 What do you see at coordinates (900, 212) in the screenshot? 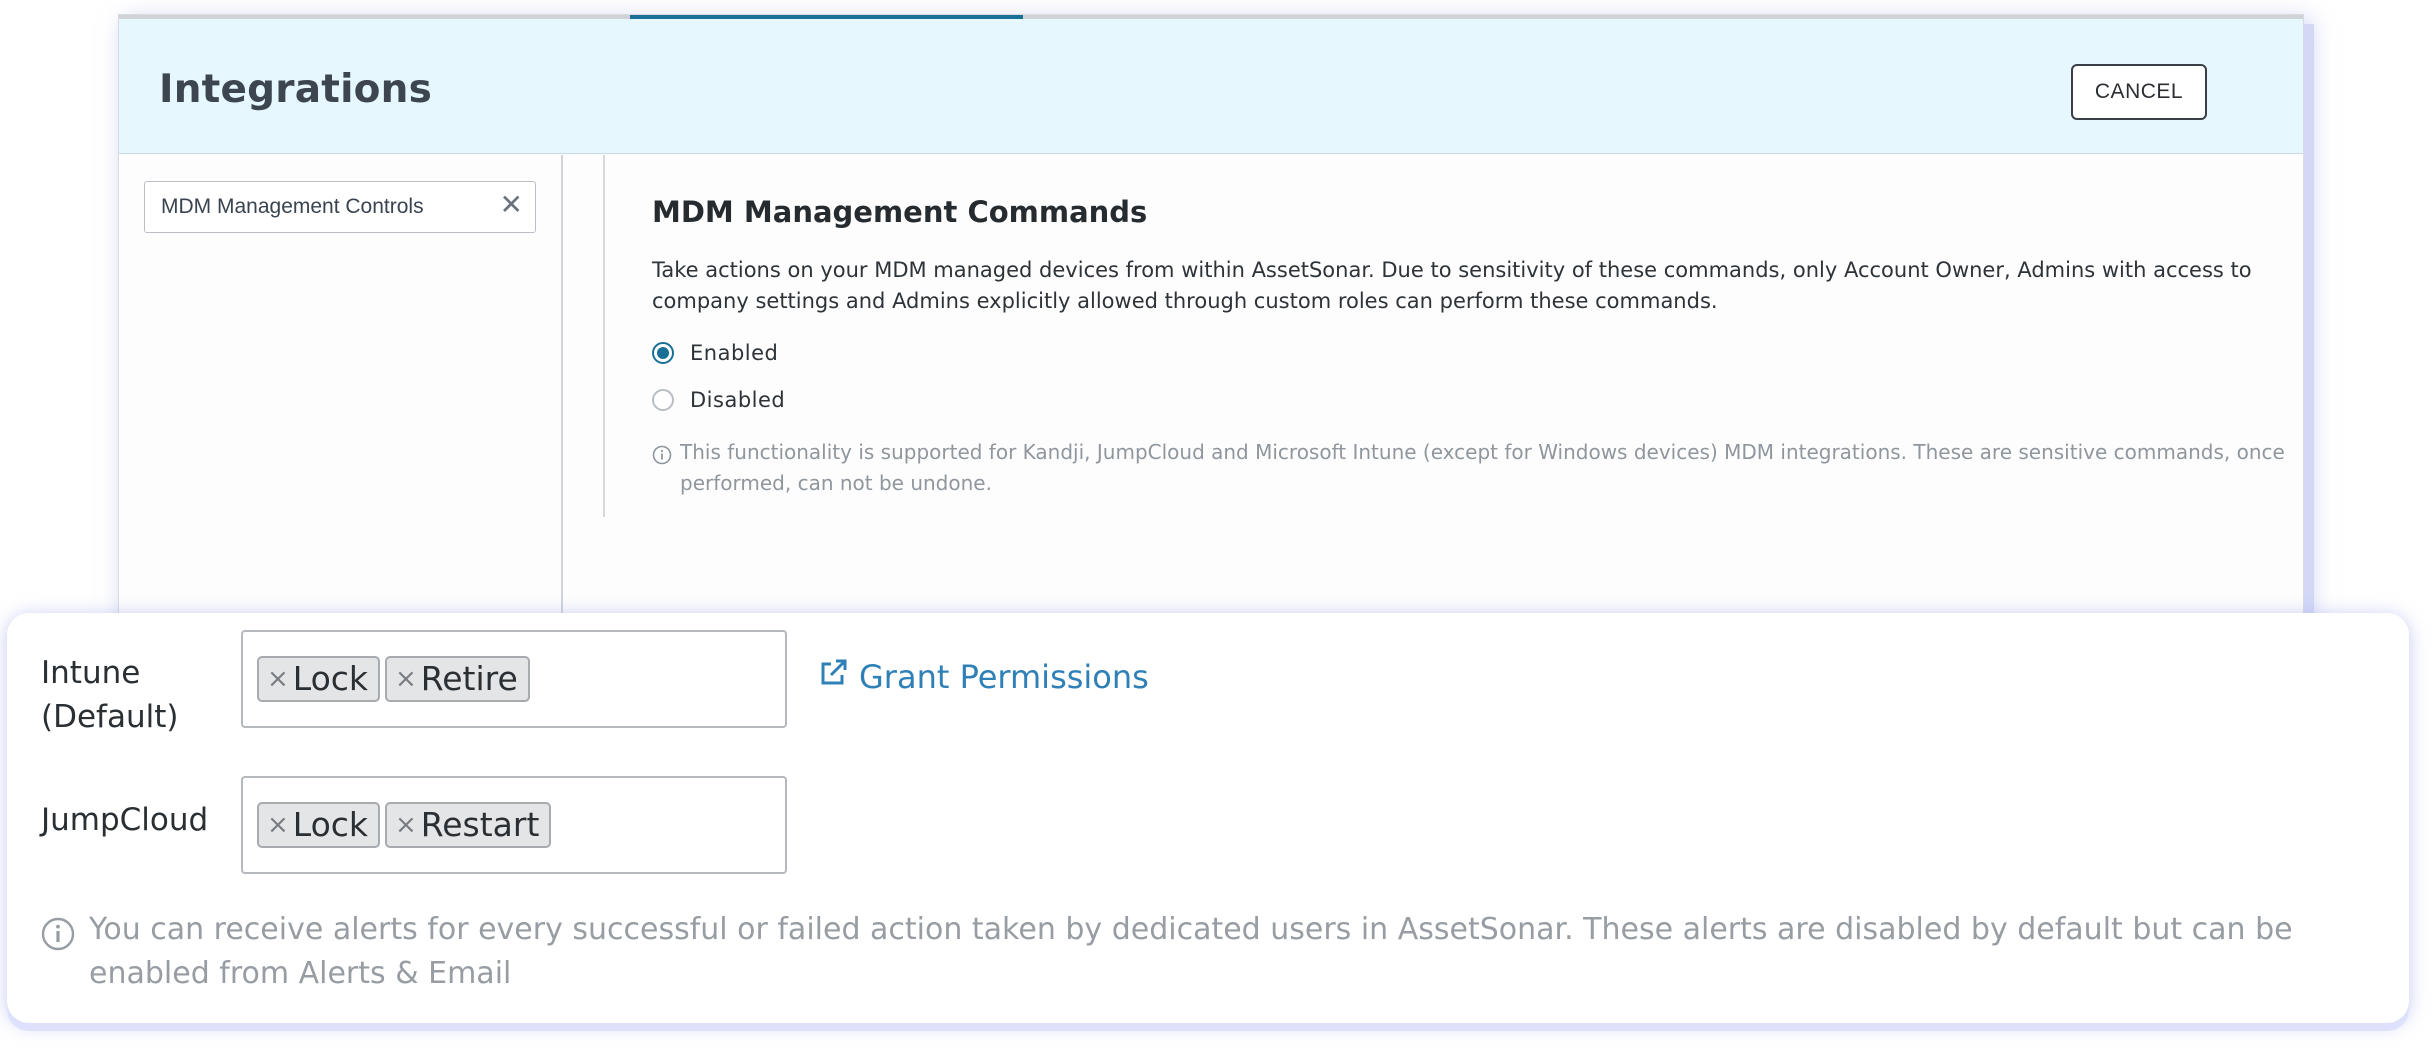
I see `section-title: MDM Management Commands` at bounding box center [900, 212].